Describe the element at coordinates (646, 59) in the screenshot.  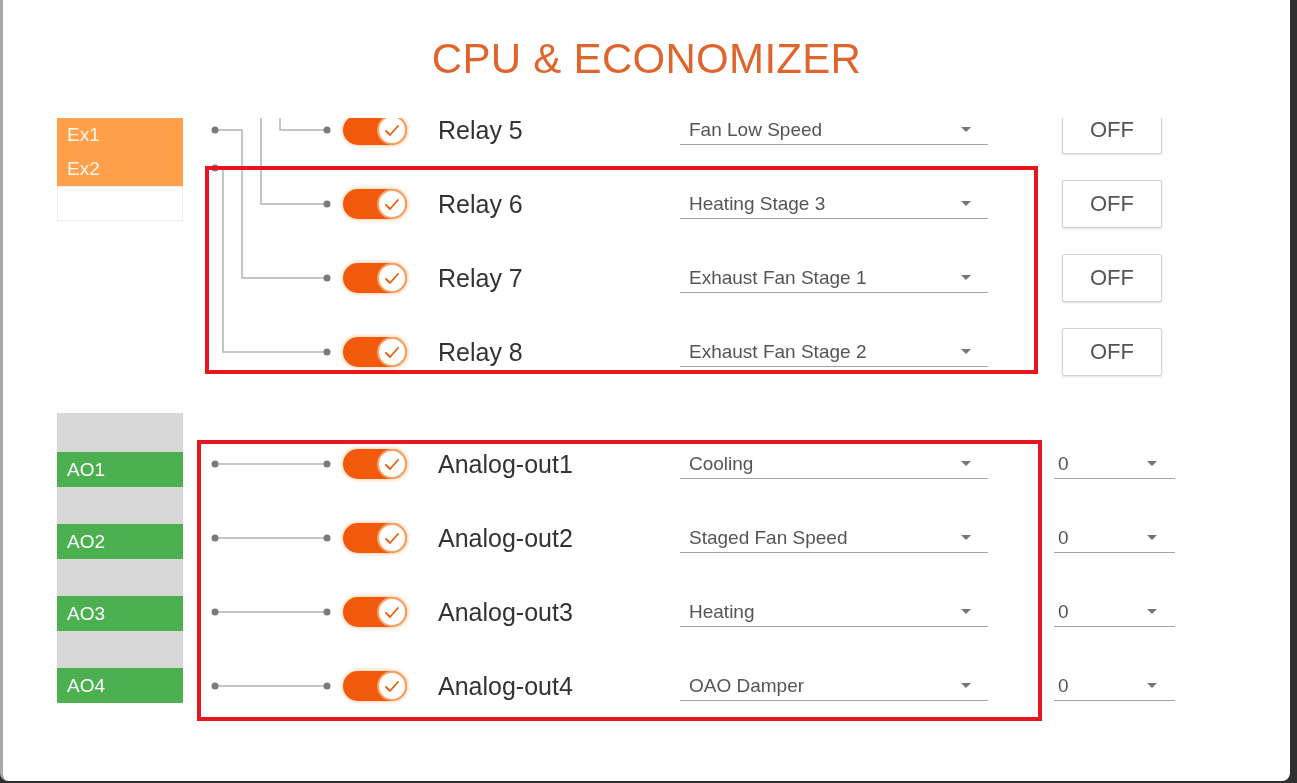
I see `dialog-title: CPU & ECONOMIZER` at that location.